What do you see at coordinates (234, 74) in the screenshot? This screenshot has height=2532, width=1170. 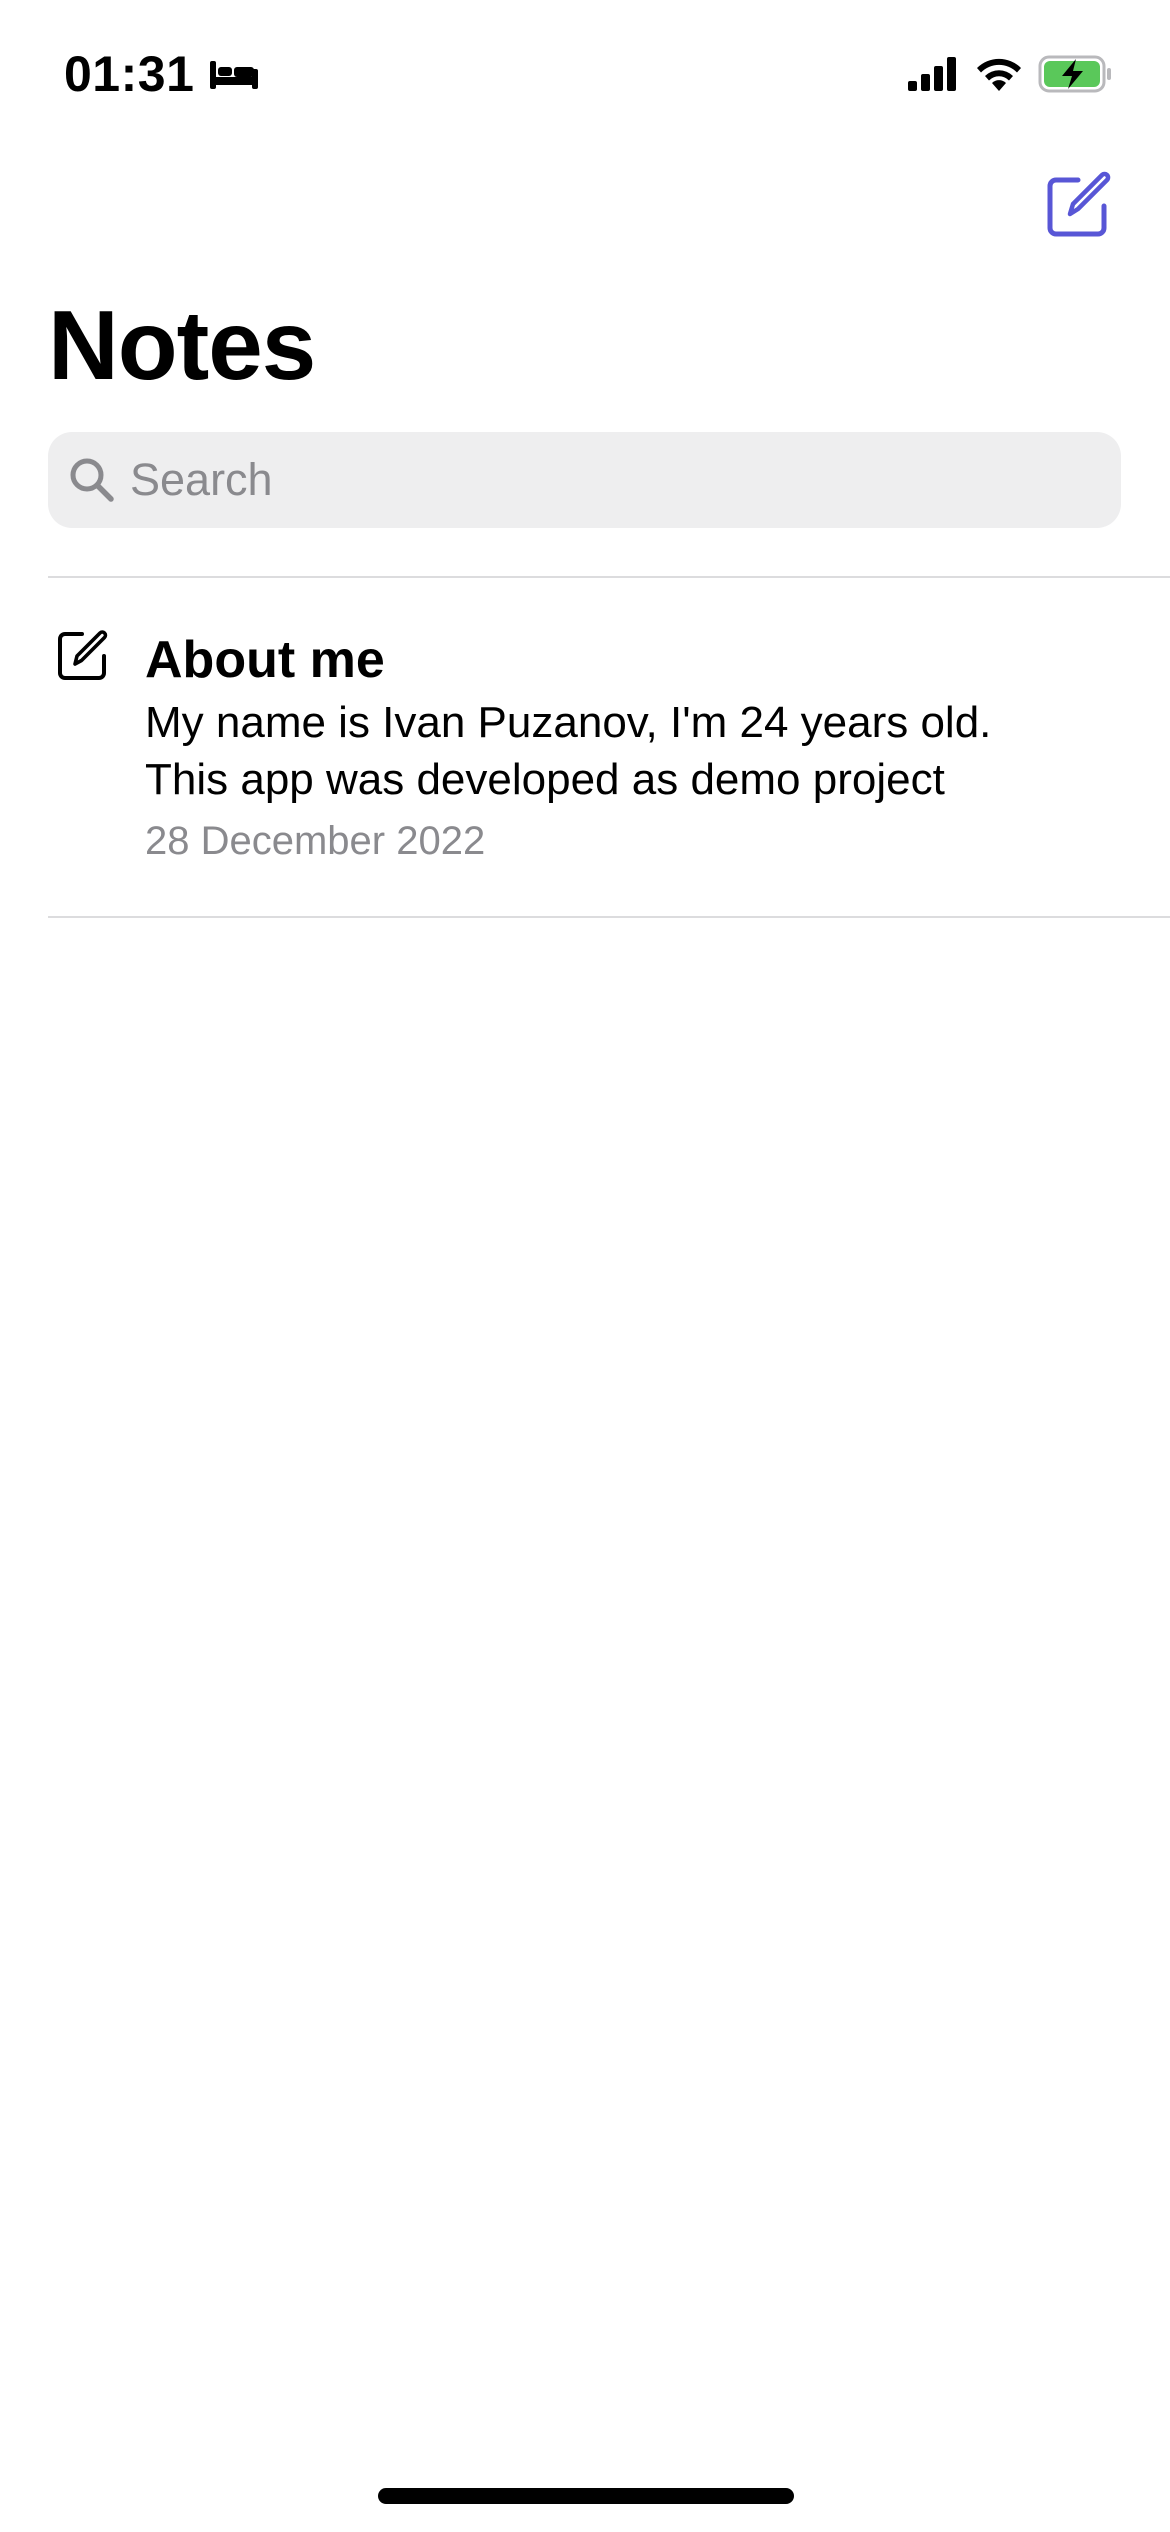 I see `bed-icon` at bounding box center [234, 74].